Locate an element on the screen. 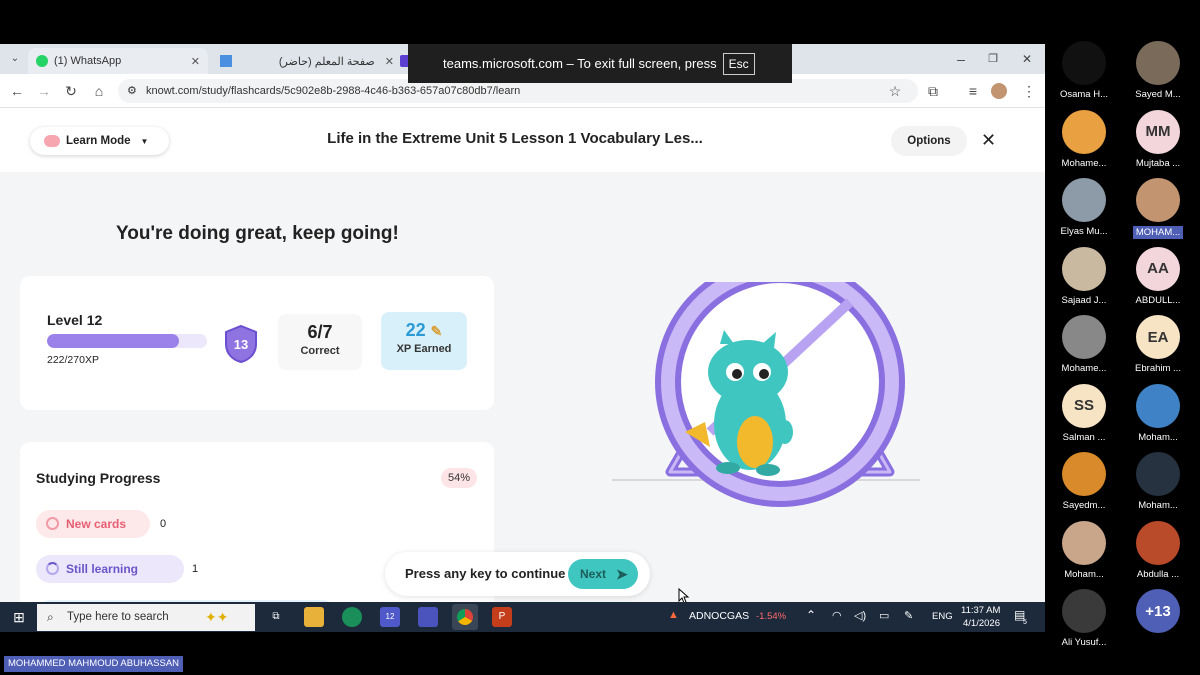 The image size is (1200, 675). clock-time: 11:37 AM is located at coordinates (980, 610).